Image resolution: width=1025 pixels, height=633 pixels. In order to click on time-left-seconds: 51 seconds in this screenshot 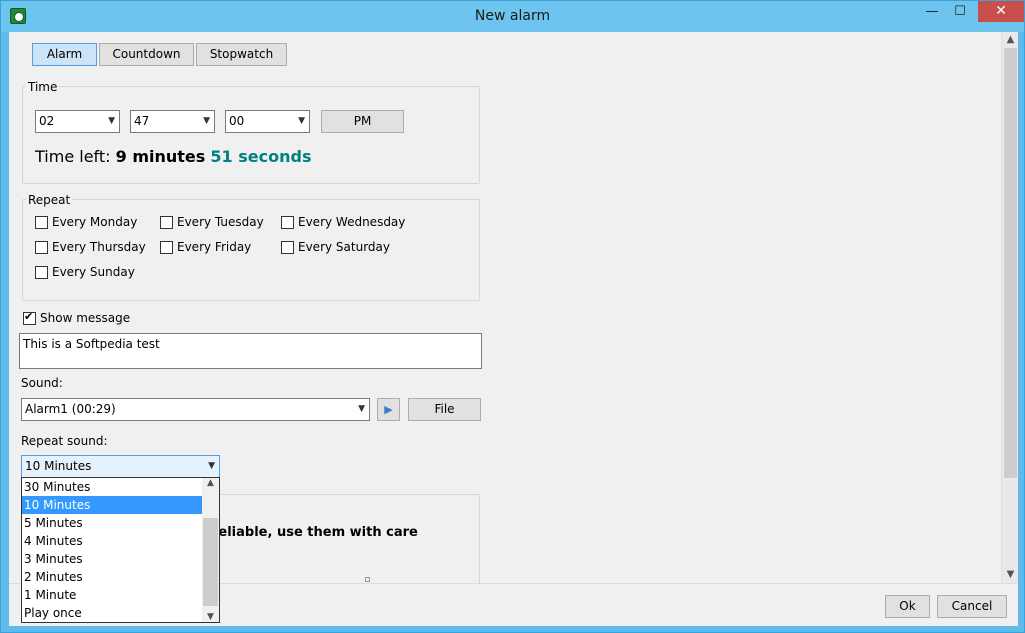, I will do `click(261, 156)`.